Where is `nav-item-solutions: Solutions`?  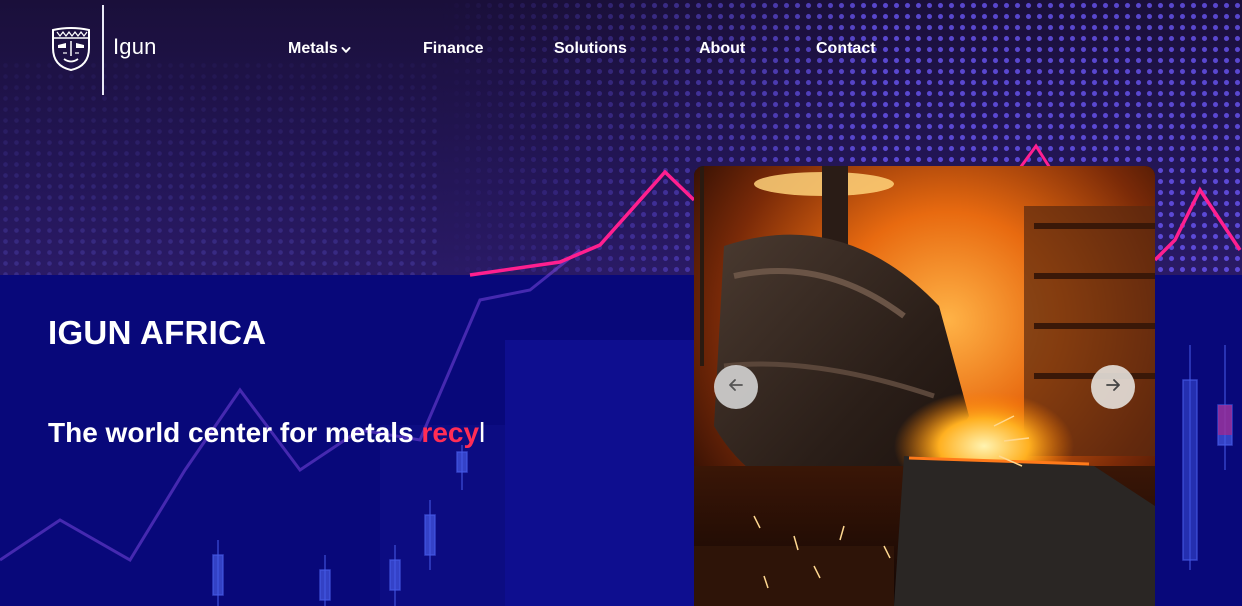
nav-item-solutions: Solutions is located at coordinates (590, 49).